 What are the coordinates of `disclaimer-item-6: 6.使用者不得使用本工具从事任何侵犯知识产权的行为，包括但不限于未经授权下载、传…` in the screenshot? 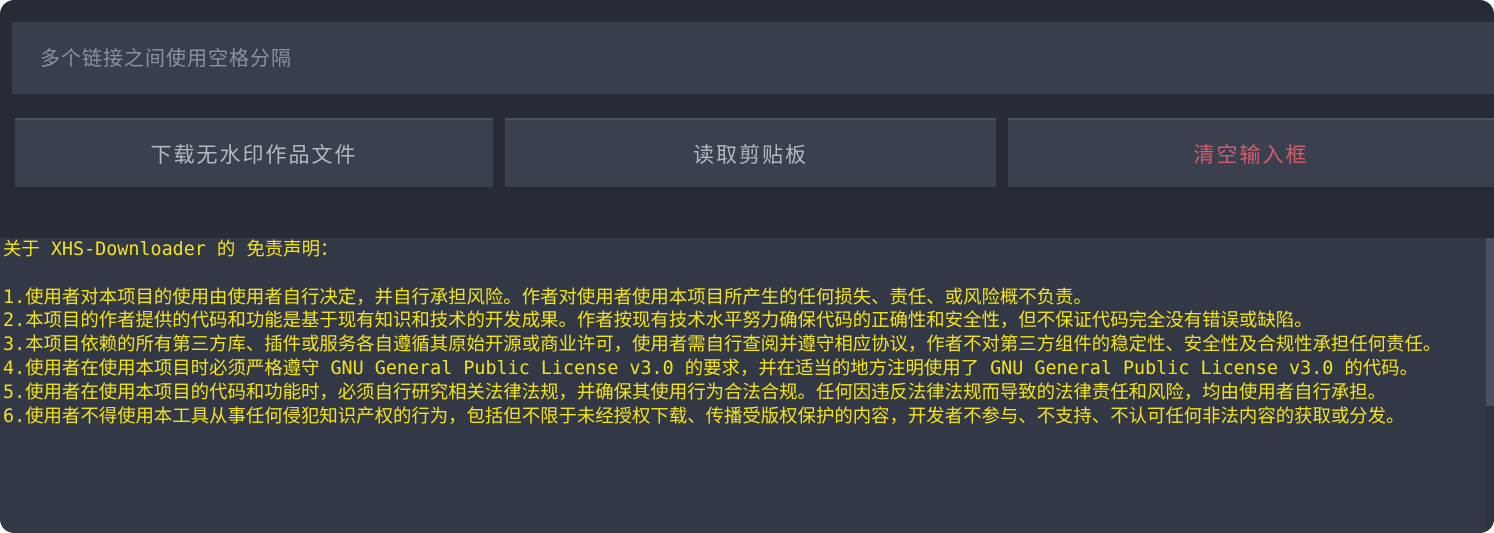 It's located at (704, 416).